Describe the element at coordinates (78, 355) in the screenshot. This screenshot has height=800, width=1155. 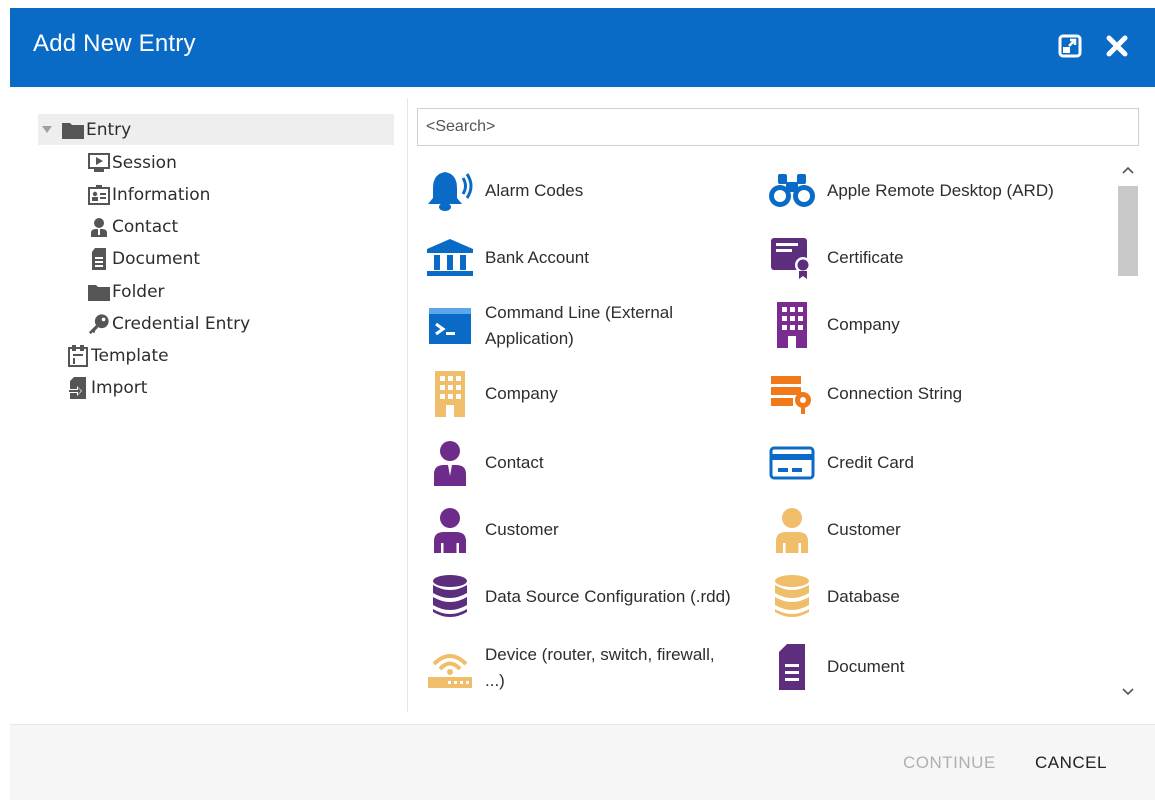
I see `template-icon` at that location.